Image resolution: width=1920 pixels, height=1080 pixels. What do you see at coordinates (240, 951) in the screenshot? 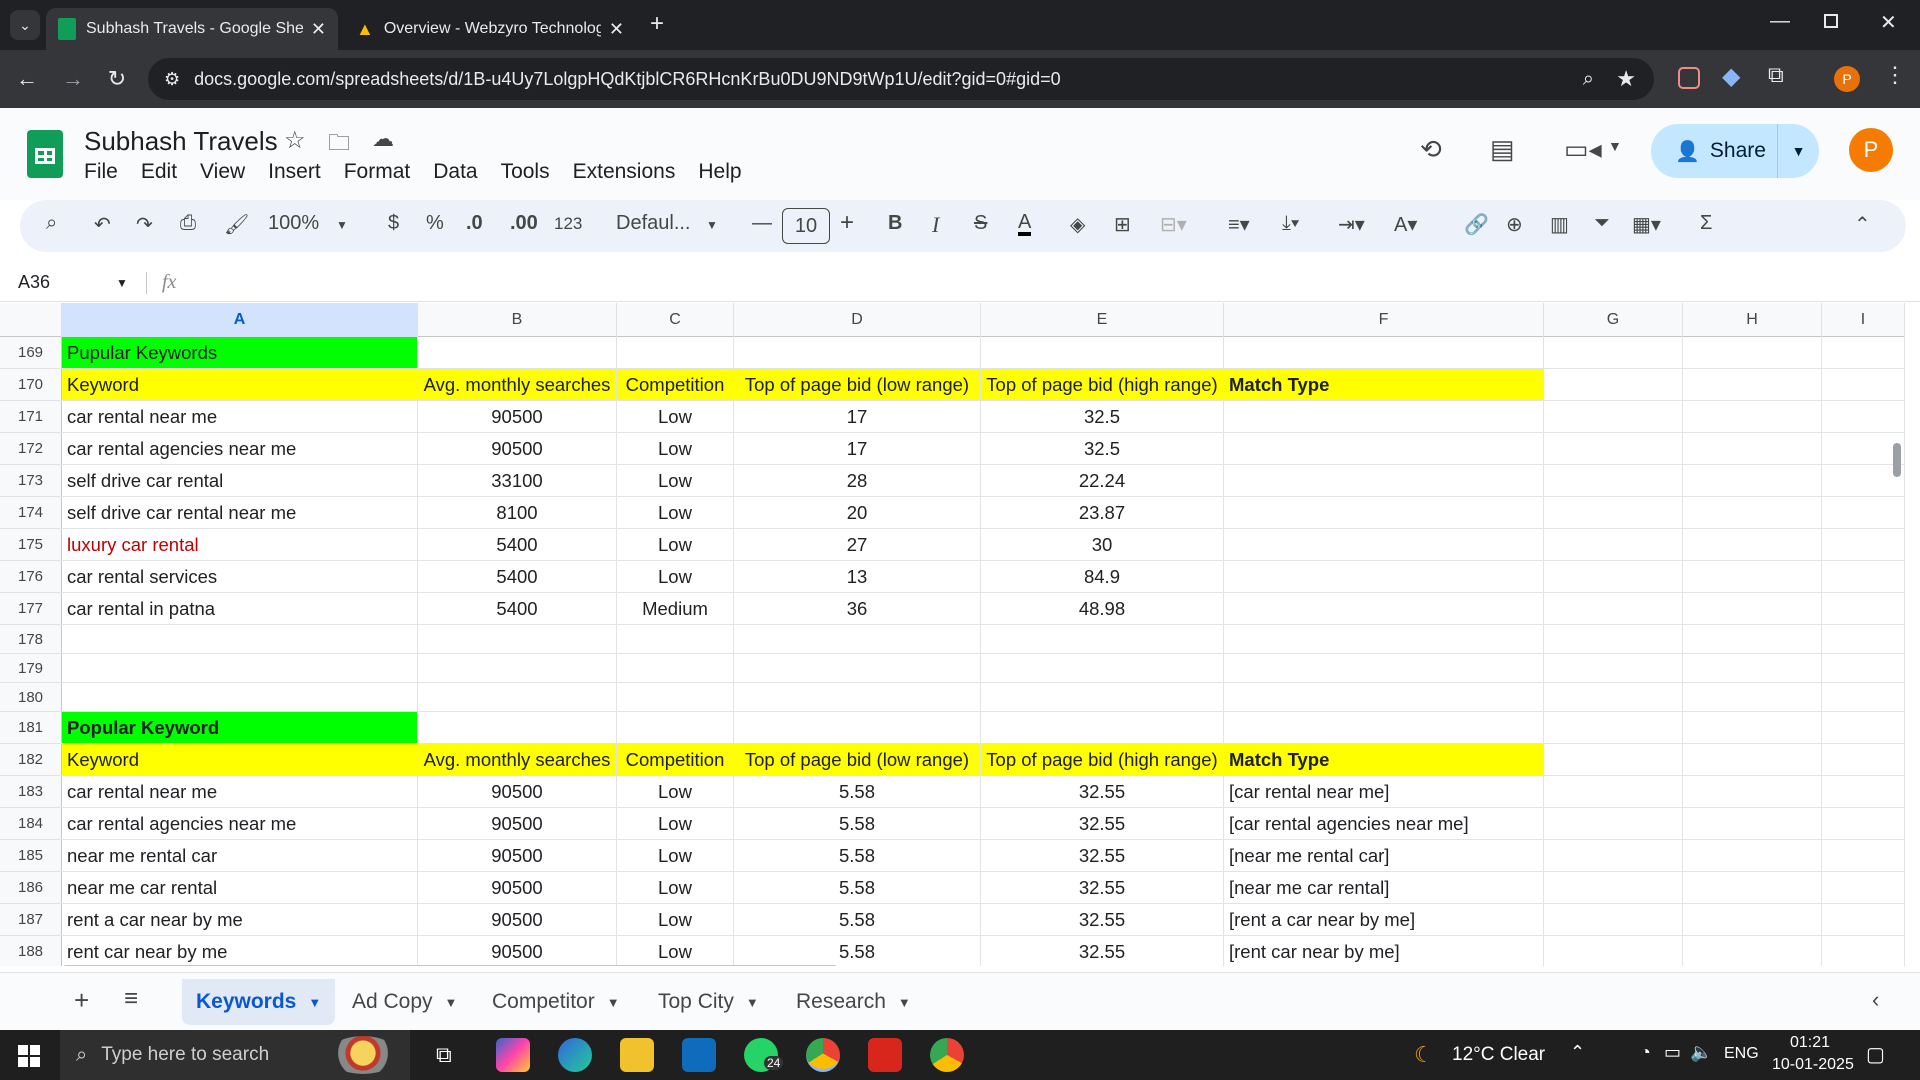
I see `cell-a188: rent car near by me` at bounding box center [240, 951].